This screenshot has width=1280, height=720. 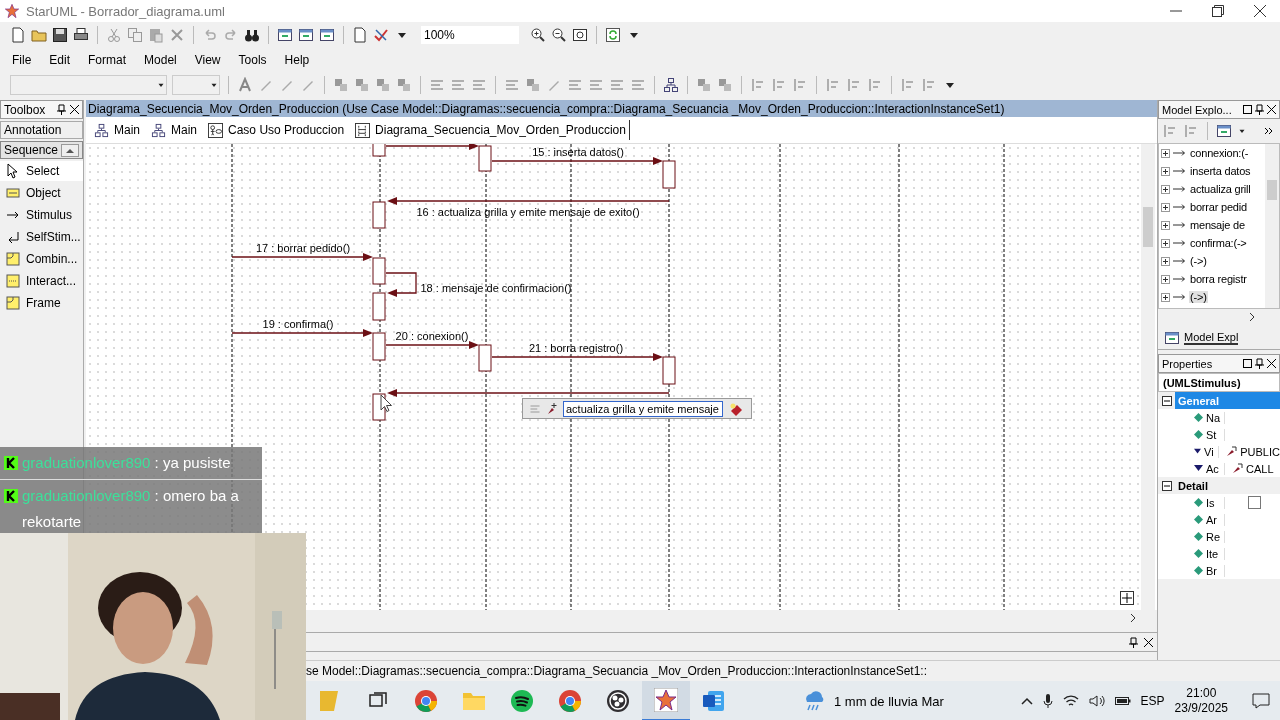 I want to click on message-label: 15 : inserta datos(), so click(x=578, y=152).